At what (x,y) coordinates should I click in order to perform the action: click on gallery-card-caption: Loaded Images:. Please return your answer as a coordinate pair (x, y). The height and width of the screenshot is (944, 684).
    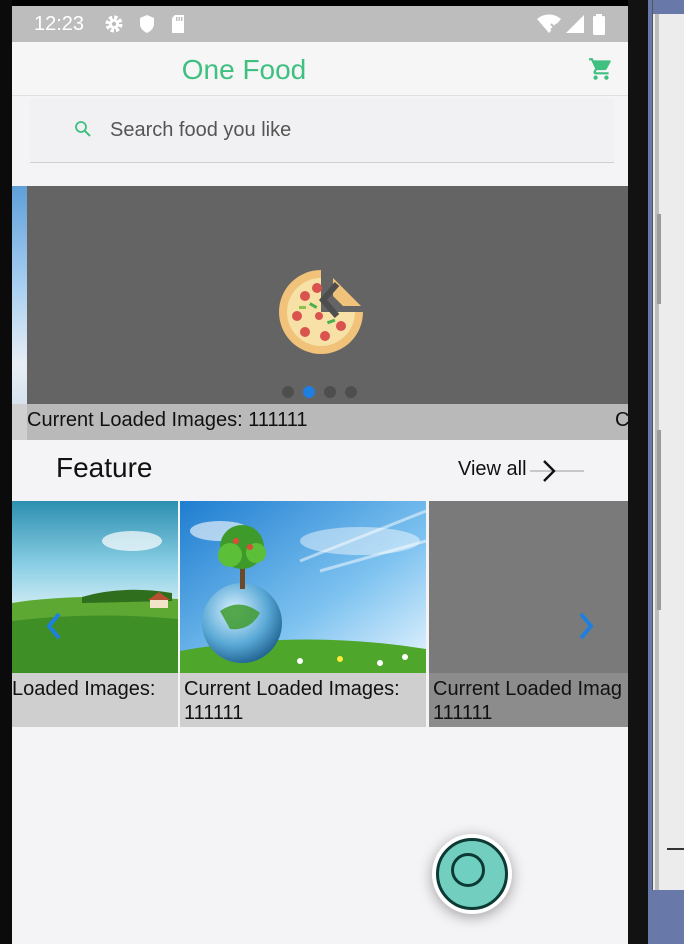
    Looking at the image, I should click on (95, 700).